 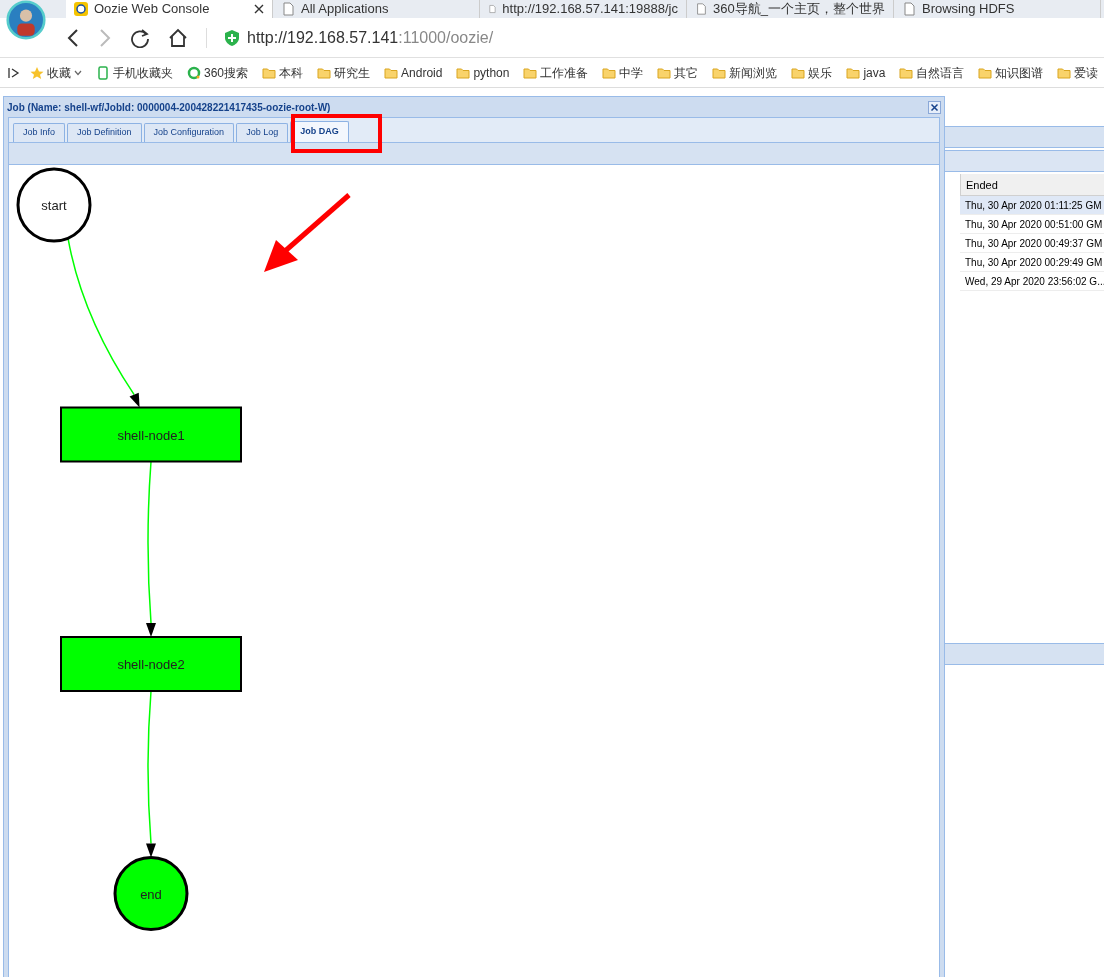 What do you see at coordinates (151, 664) in the screenshot?
I see `node-label: shell-node2` at bounding box center [151, 664].